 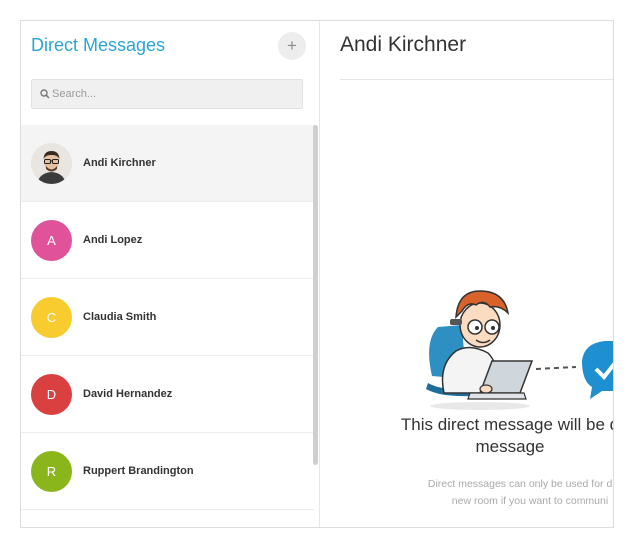 I want to click on person-photo-icon, so click(x=51, y=163).